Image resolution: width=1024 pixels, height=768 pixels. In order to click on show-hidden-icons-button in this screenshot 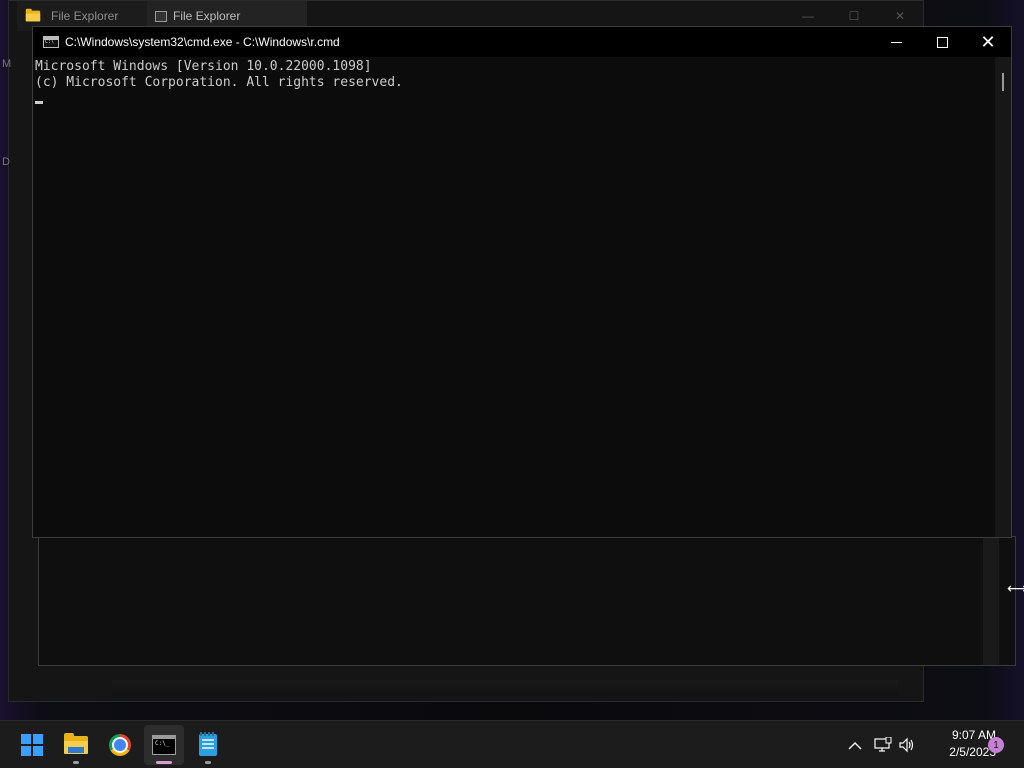, I will do `click(855, 745)`.